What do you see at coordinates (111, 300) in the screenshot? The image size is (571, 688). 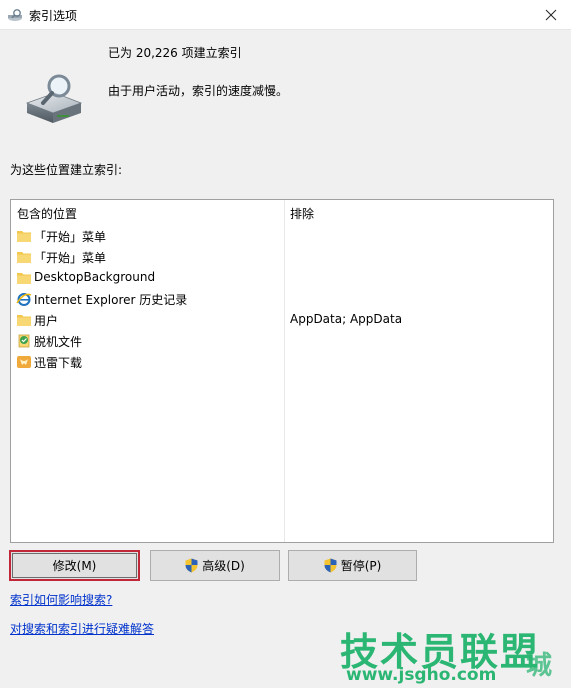 I see `location-name: Internet Explorer 历史记录` at bounding box center [111, 300].